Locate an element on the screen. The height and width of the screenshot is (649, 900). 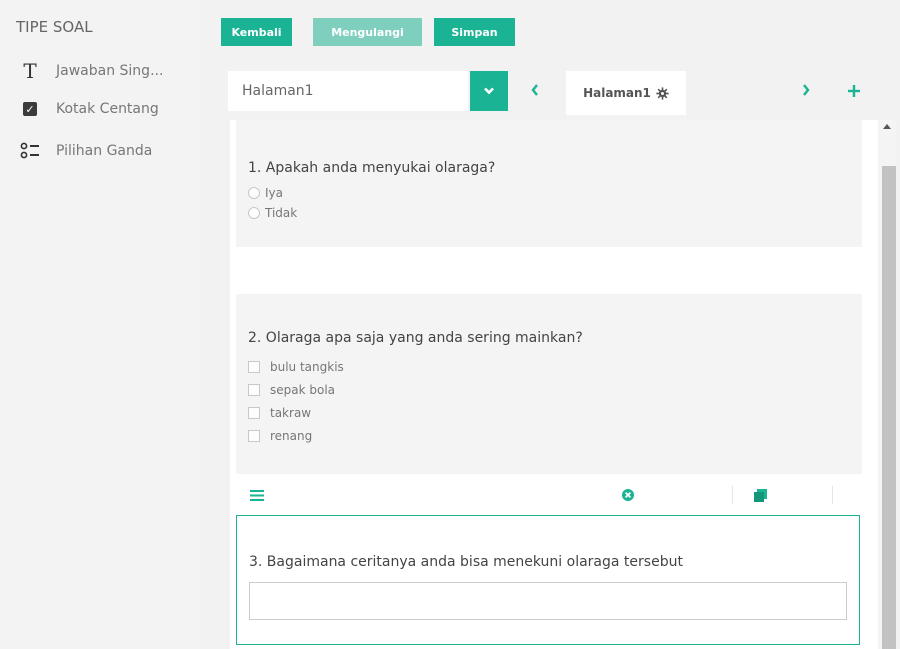
tab-halaman1: Halaman1 is located at coordinates (626, 93).